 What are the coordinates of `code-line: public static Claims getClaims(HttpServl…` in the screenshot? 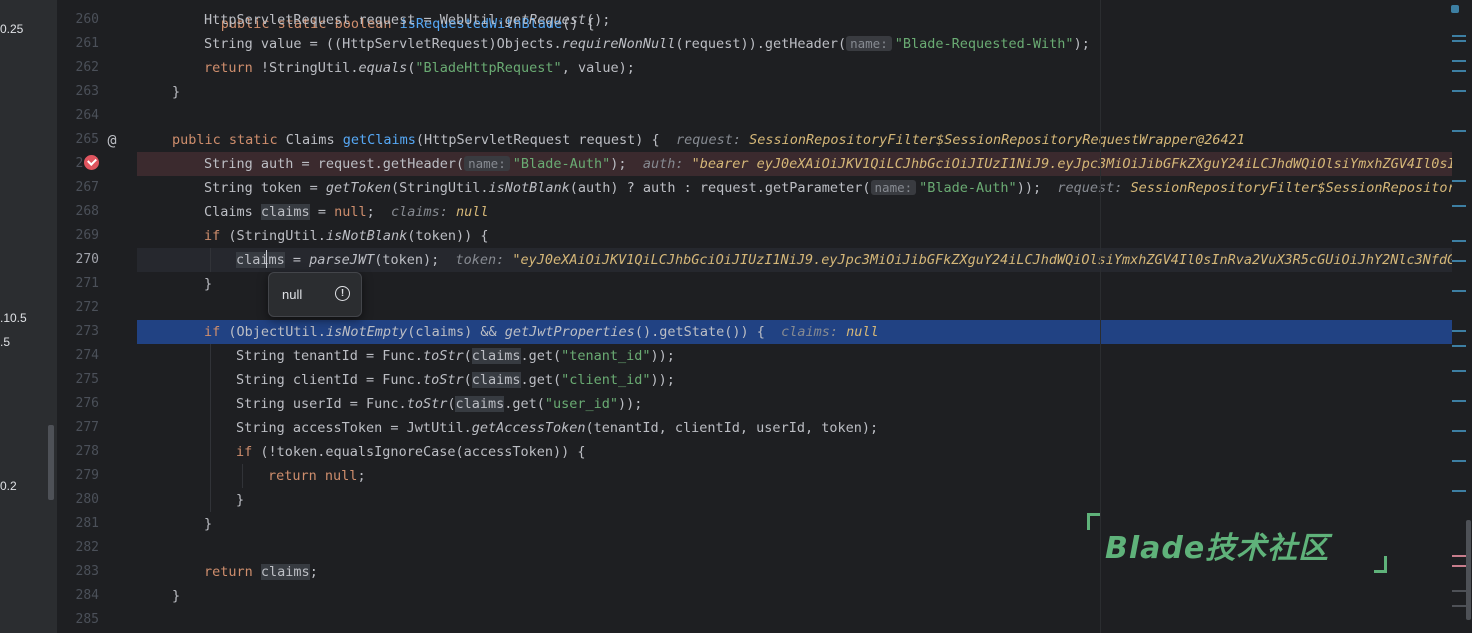 It's located at (708, 140).